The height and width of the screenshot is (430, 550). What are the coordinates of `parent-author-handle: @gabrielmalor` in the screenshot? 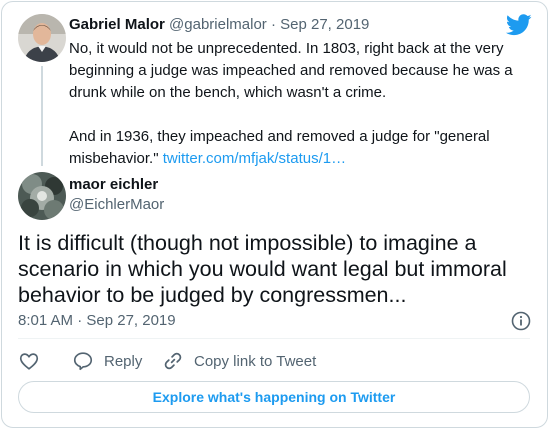 It's located at (218, 24).